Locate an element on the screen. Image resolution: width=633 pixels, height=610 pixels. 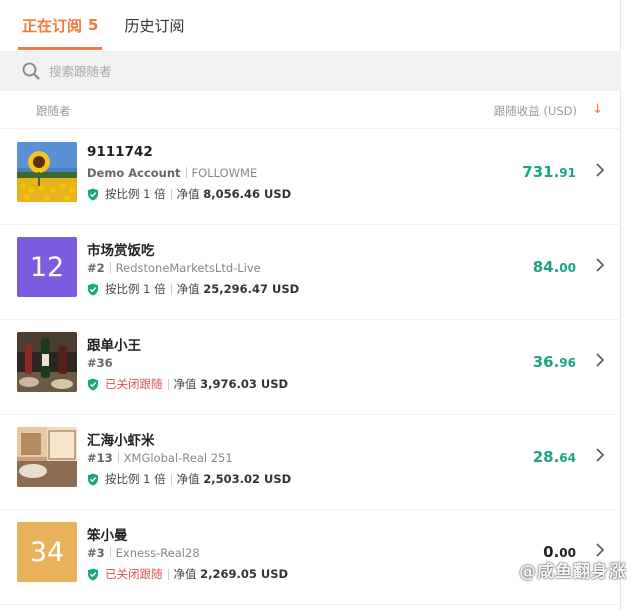
tab-bar: 正在订阅 5 历史订阅 is located at coordinates (310, 25).